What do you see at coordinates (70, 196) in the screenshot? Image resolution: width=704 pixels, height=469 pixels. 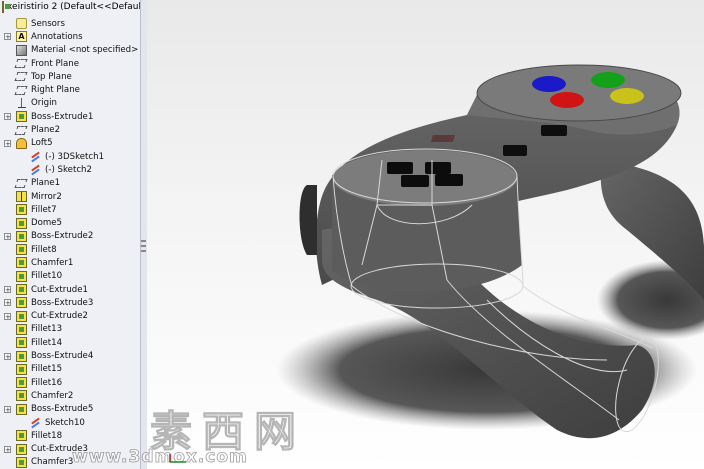 I see `tree-item: Mirror2` at bounding box center [70, 196].